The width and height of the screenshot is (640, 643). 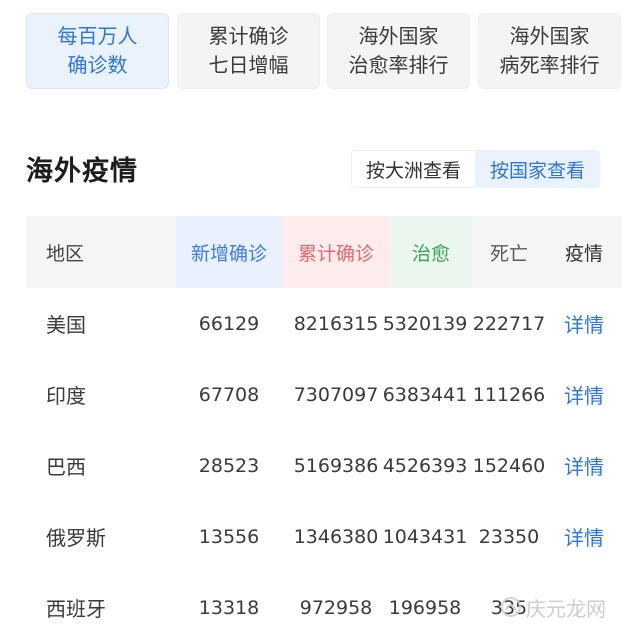 What do you see at coordinates (509, 536) in the screenshot?
I see `cell-deaths: 23350` at bounding box center [509, 536].